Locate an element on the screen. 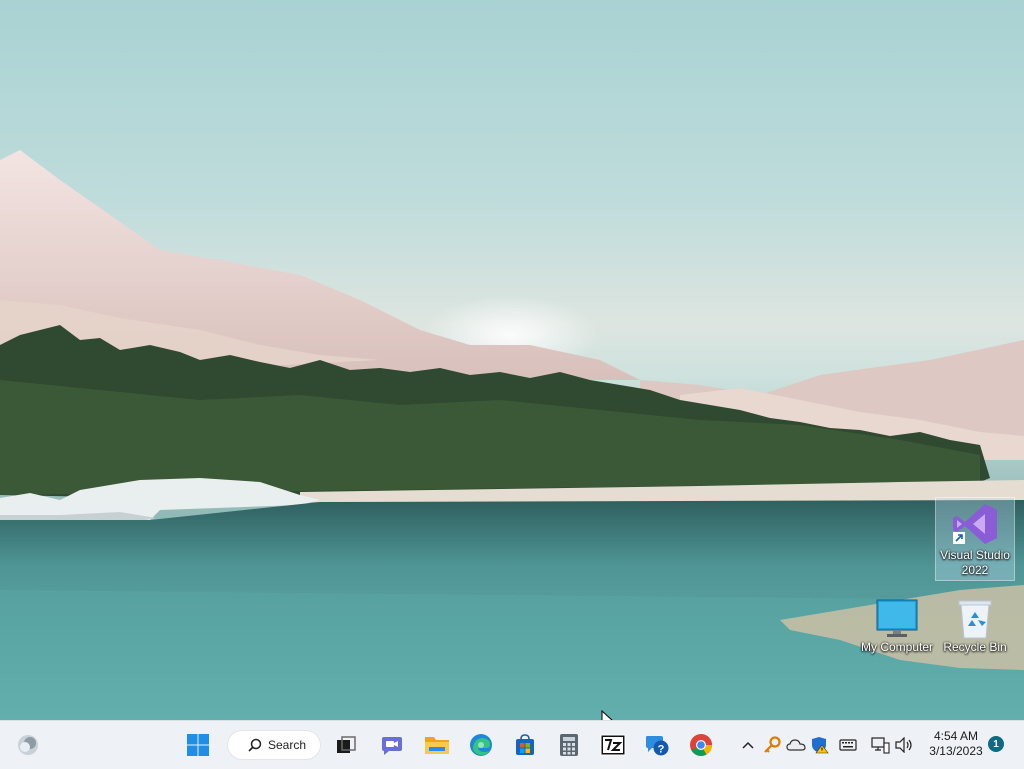 The width and height of the screenshot is (1024, 769). show-hidden-icons-button is located at coordinates (748, 745).